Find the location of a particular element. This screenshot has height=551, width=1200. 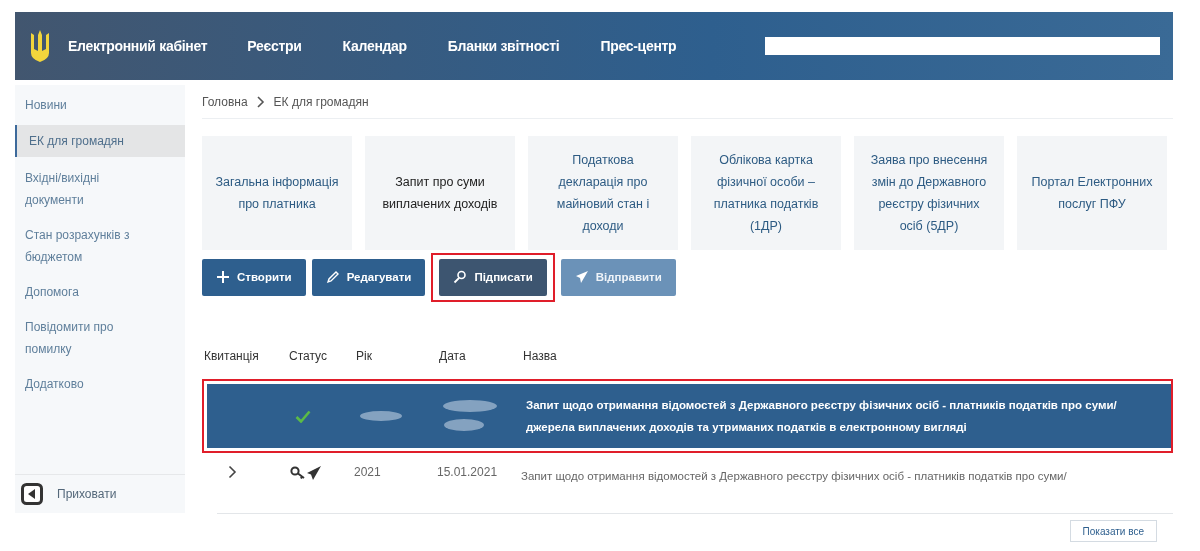

pencil-icon is located at coordinates (332, 277).